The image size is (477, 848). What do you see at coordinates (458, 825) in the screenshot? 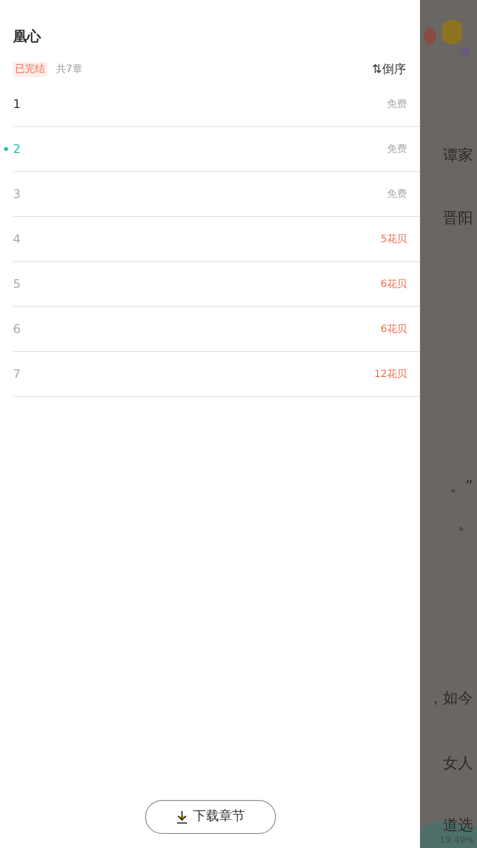
I see `page-text: 道选` at bounding box center [458, 825].